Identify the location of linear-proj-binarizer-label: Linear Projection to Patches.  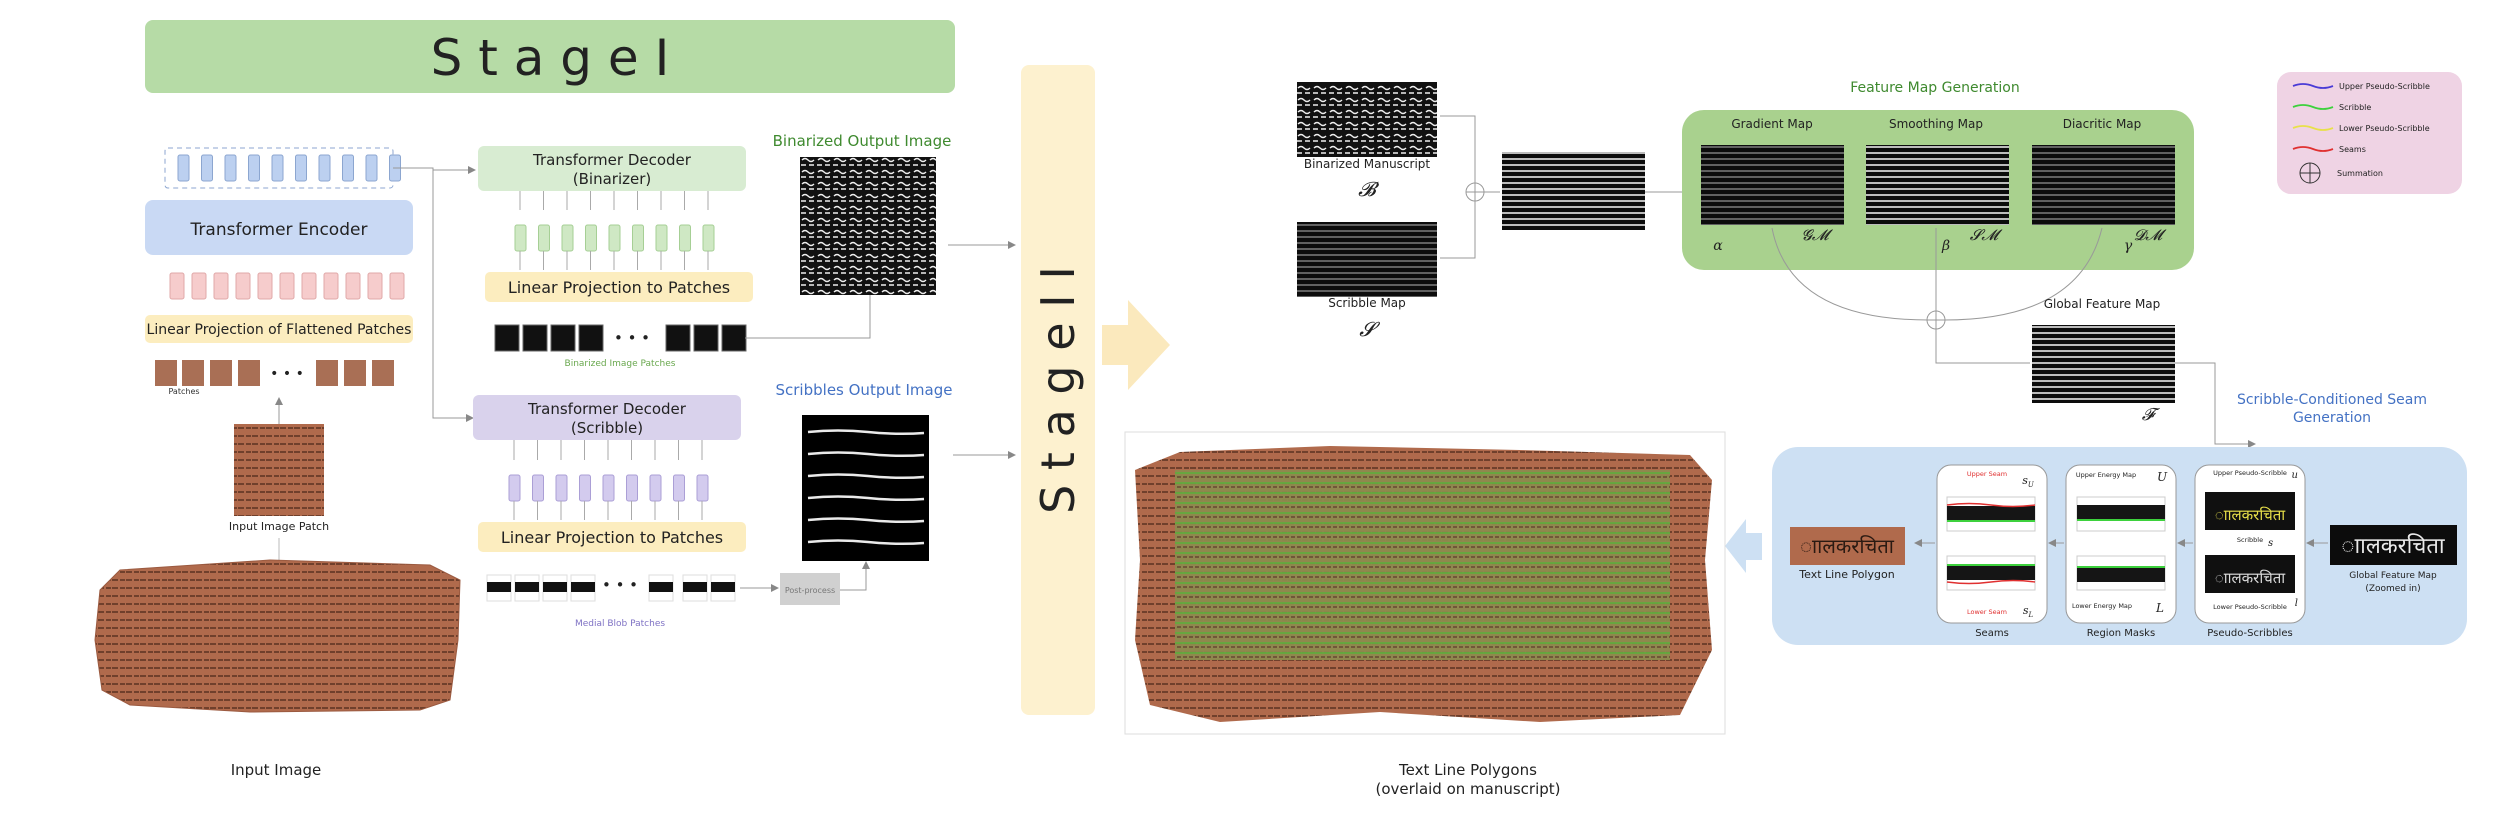
(619, 287).